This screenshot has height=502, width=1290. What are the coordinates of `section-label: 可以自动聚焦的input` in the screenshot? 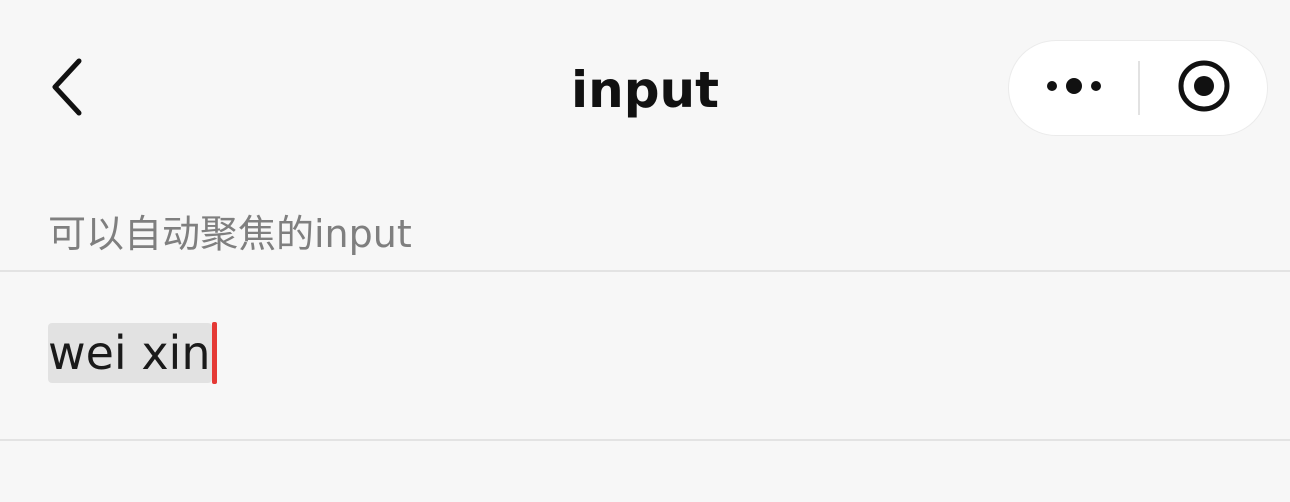 It's located at (230, 234).